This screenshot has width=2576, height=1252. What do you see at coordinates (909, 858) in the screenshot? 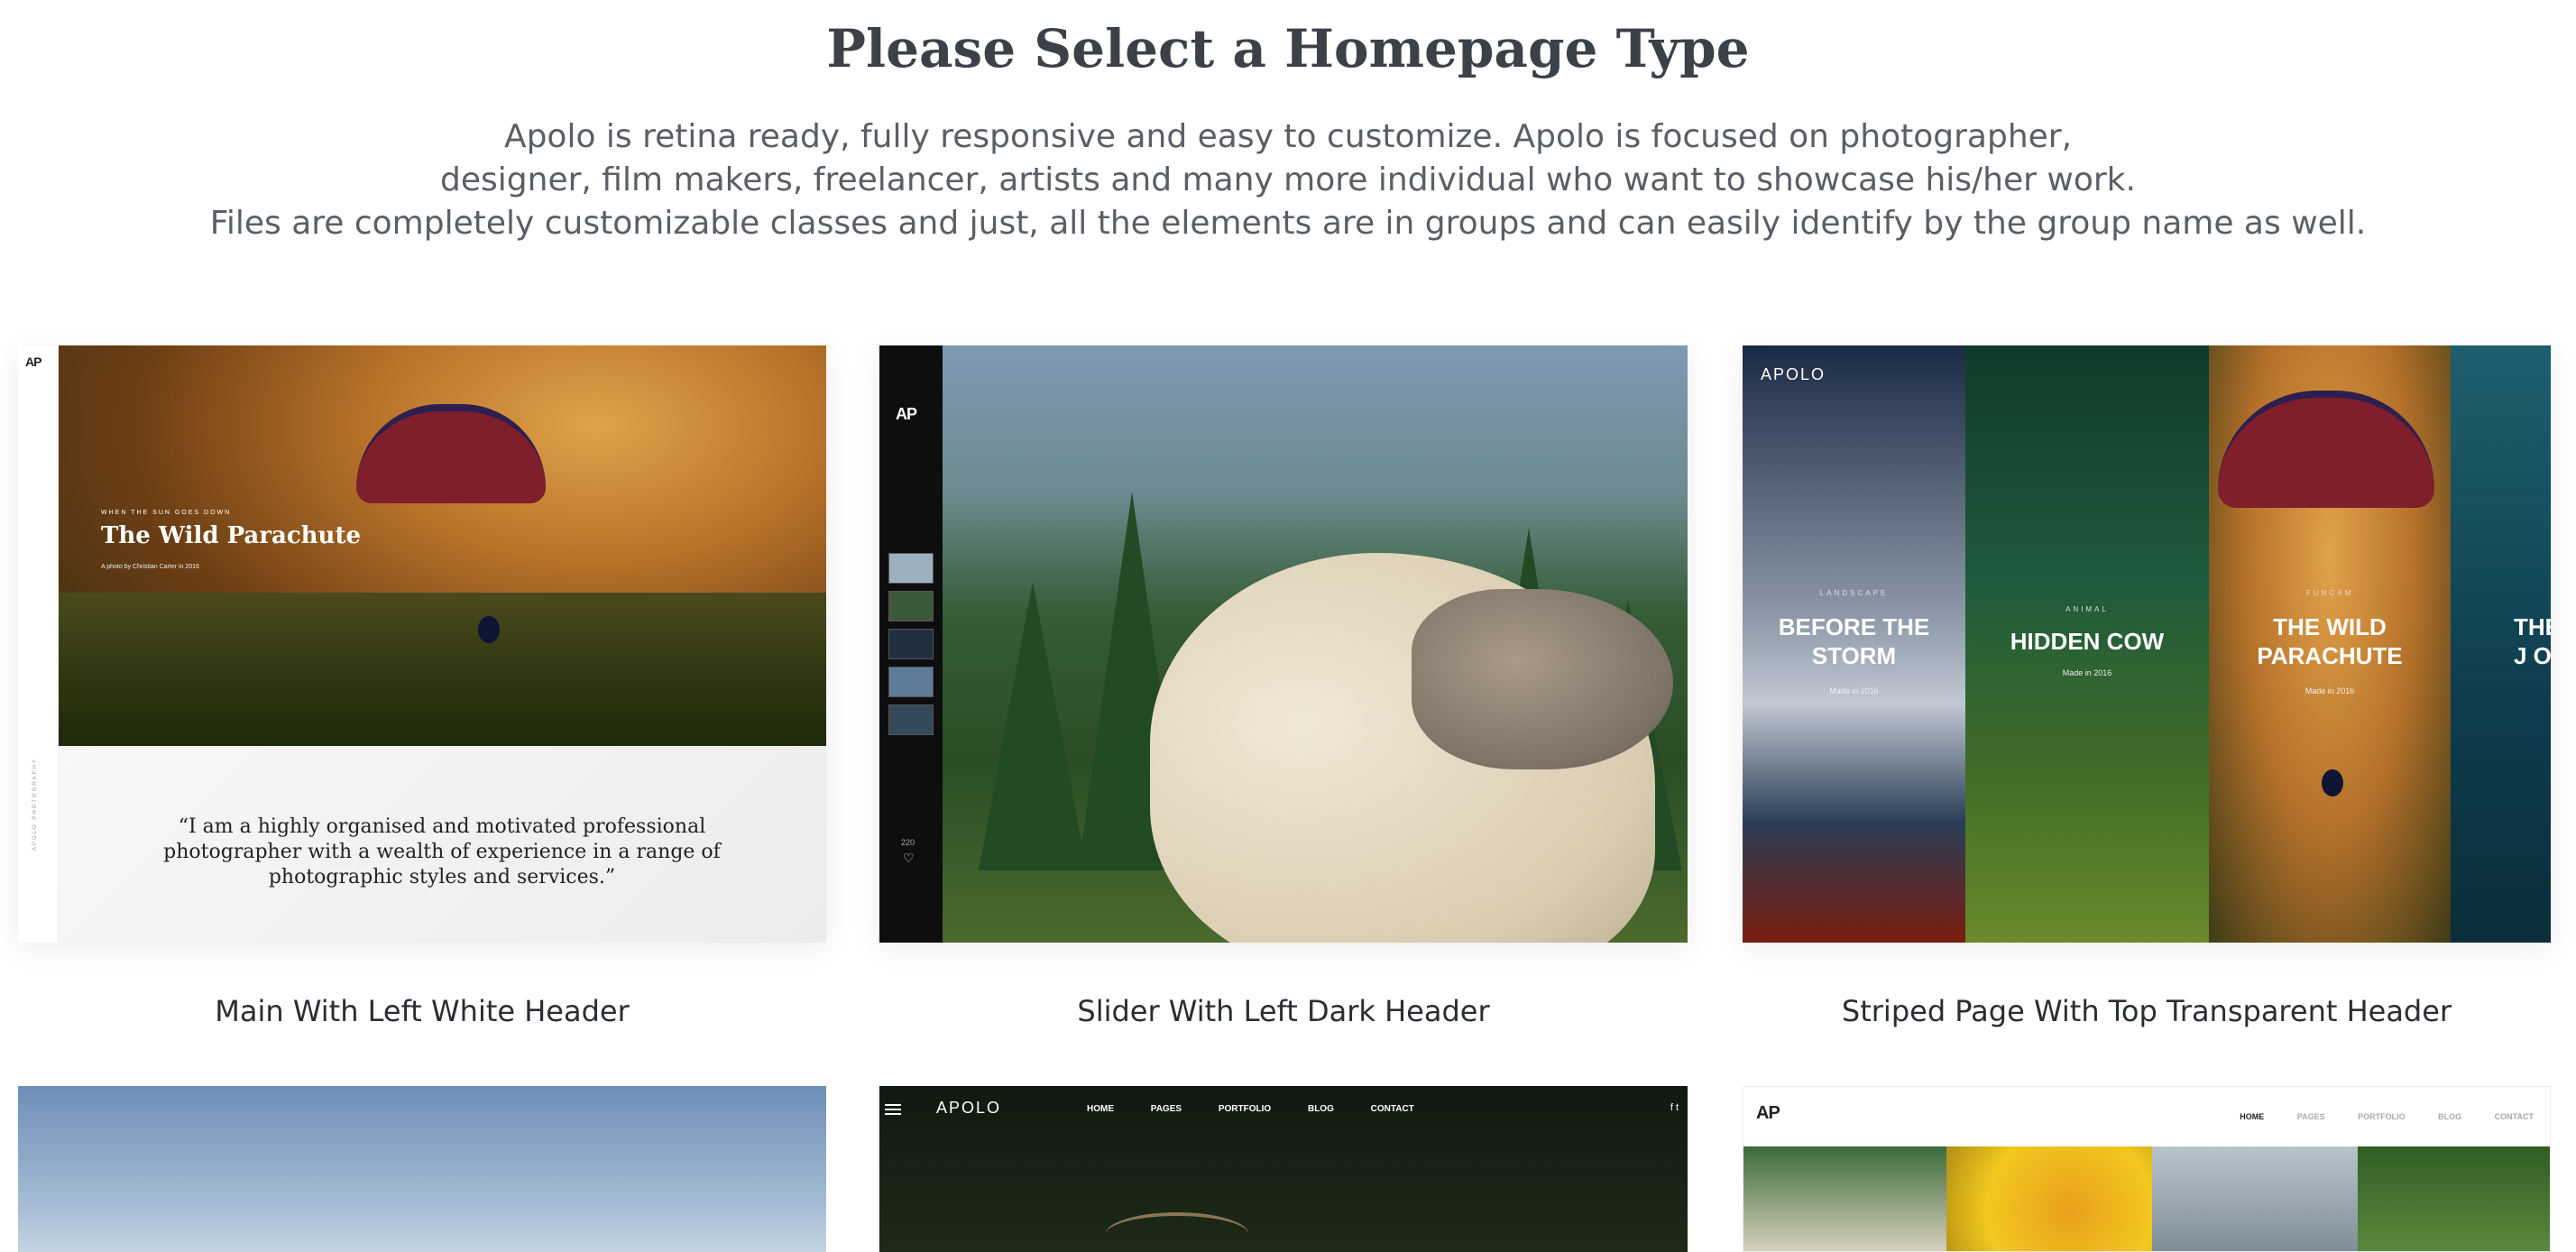
I see `heart-icon: ♡` at bounding box center [909, 858].